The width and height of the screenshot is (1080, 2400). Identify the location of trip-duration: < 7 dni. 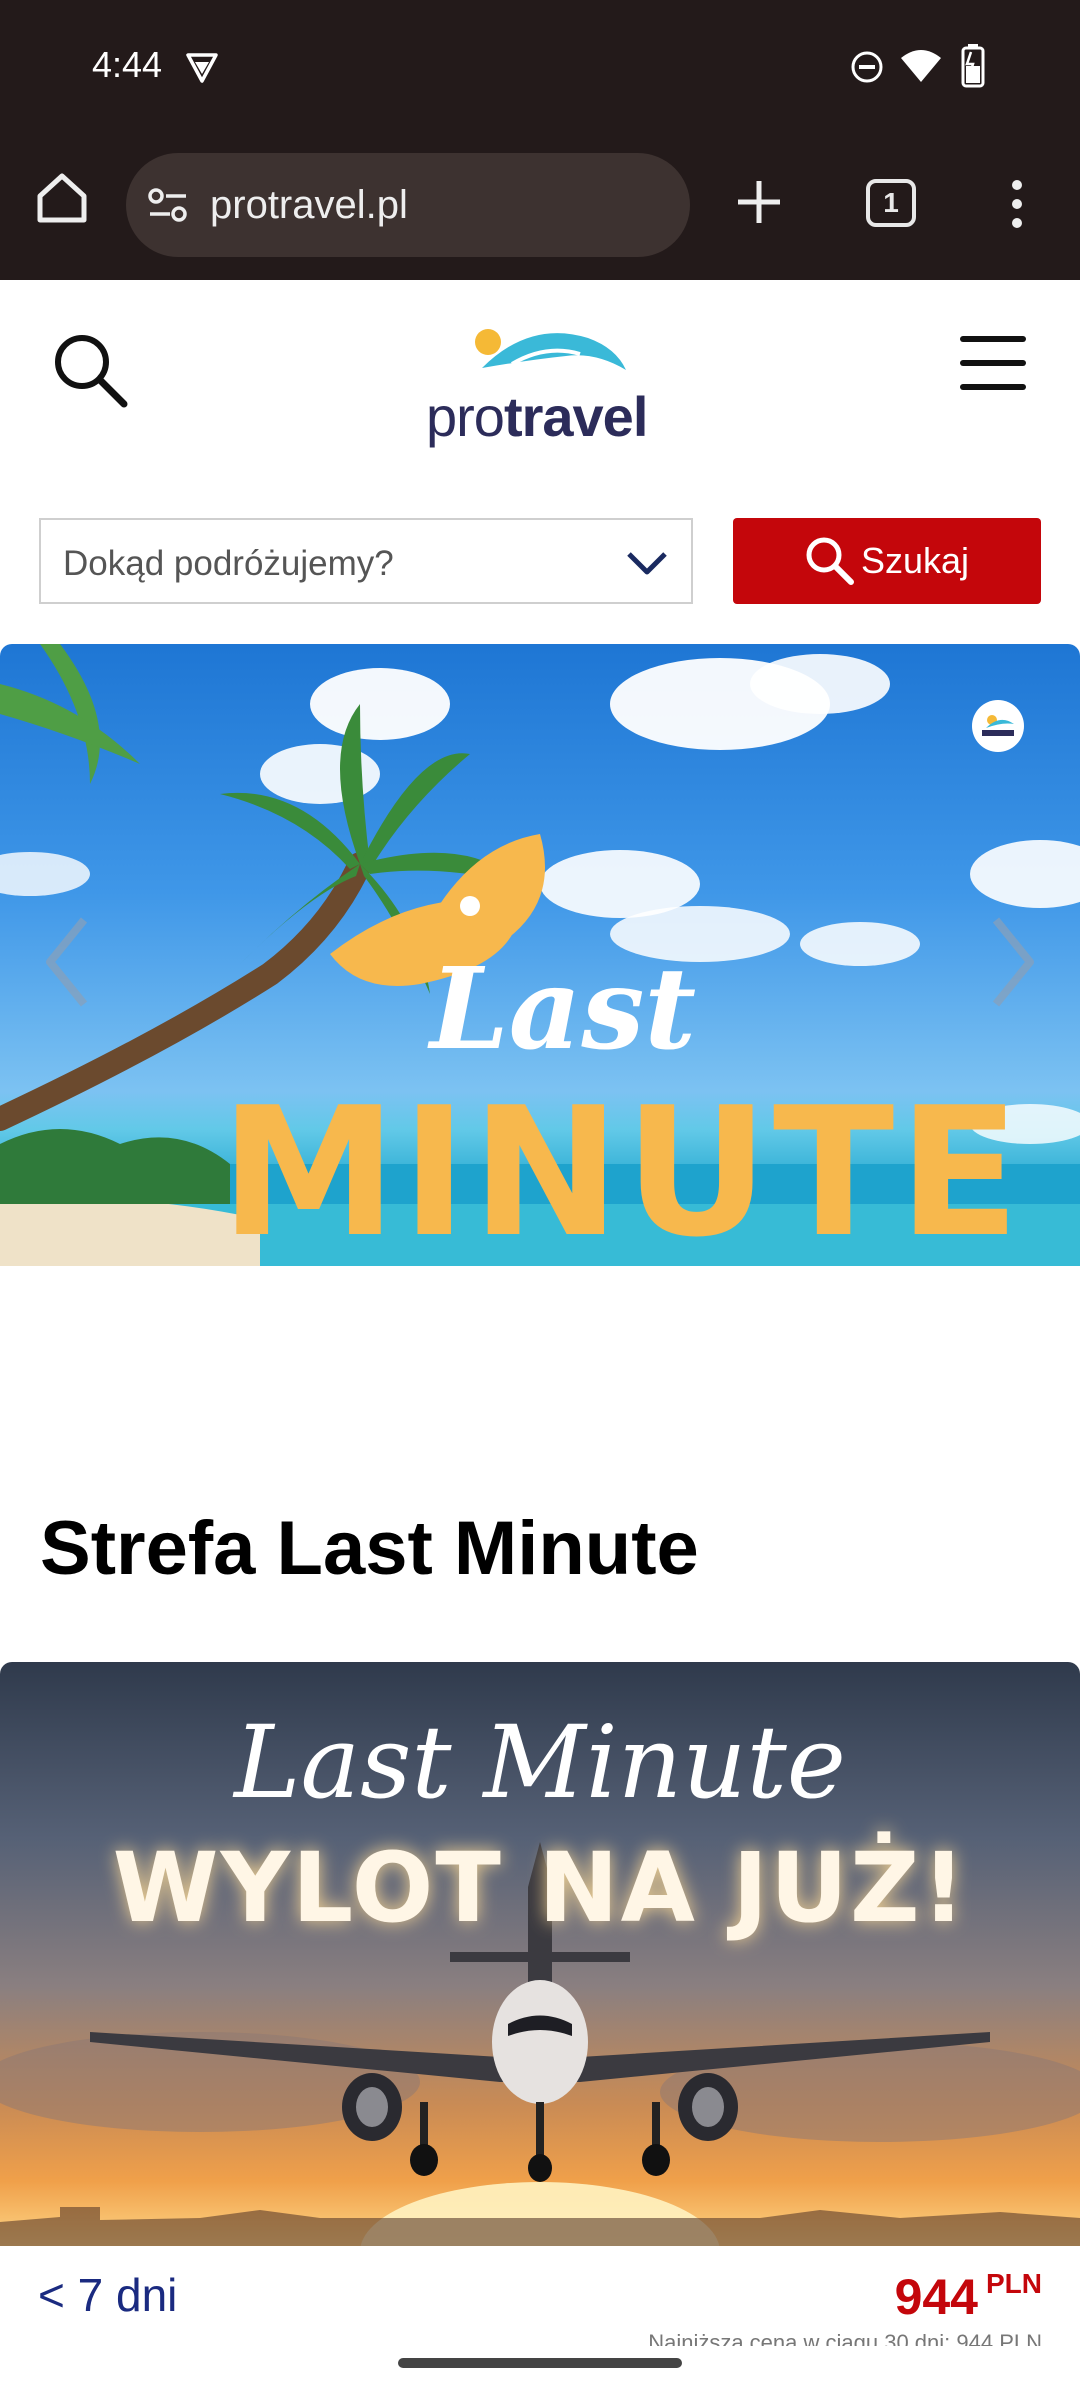
(108, 2295).